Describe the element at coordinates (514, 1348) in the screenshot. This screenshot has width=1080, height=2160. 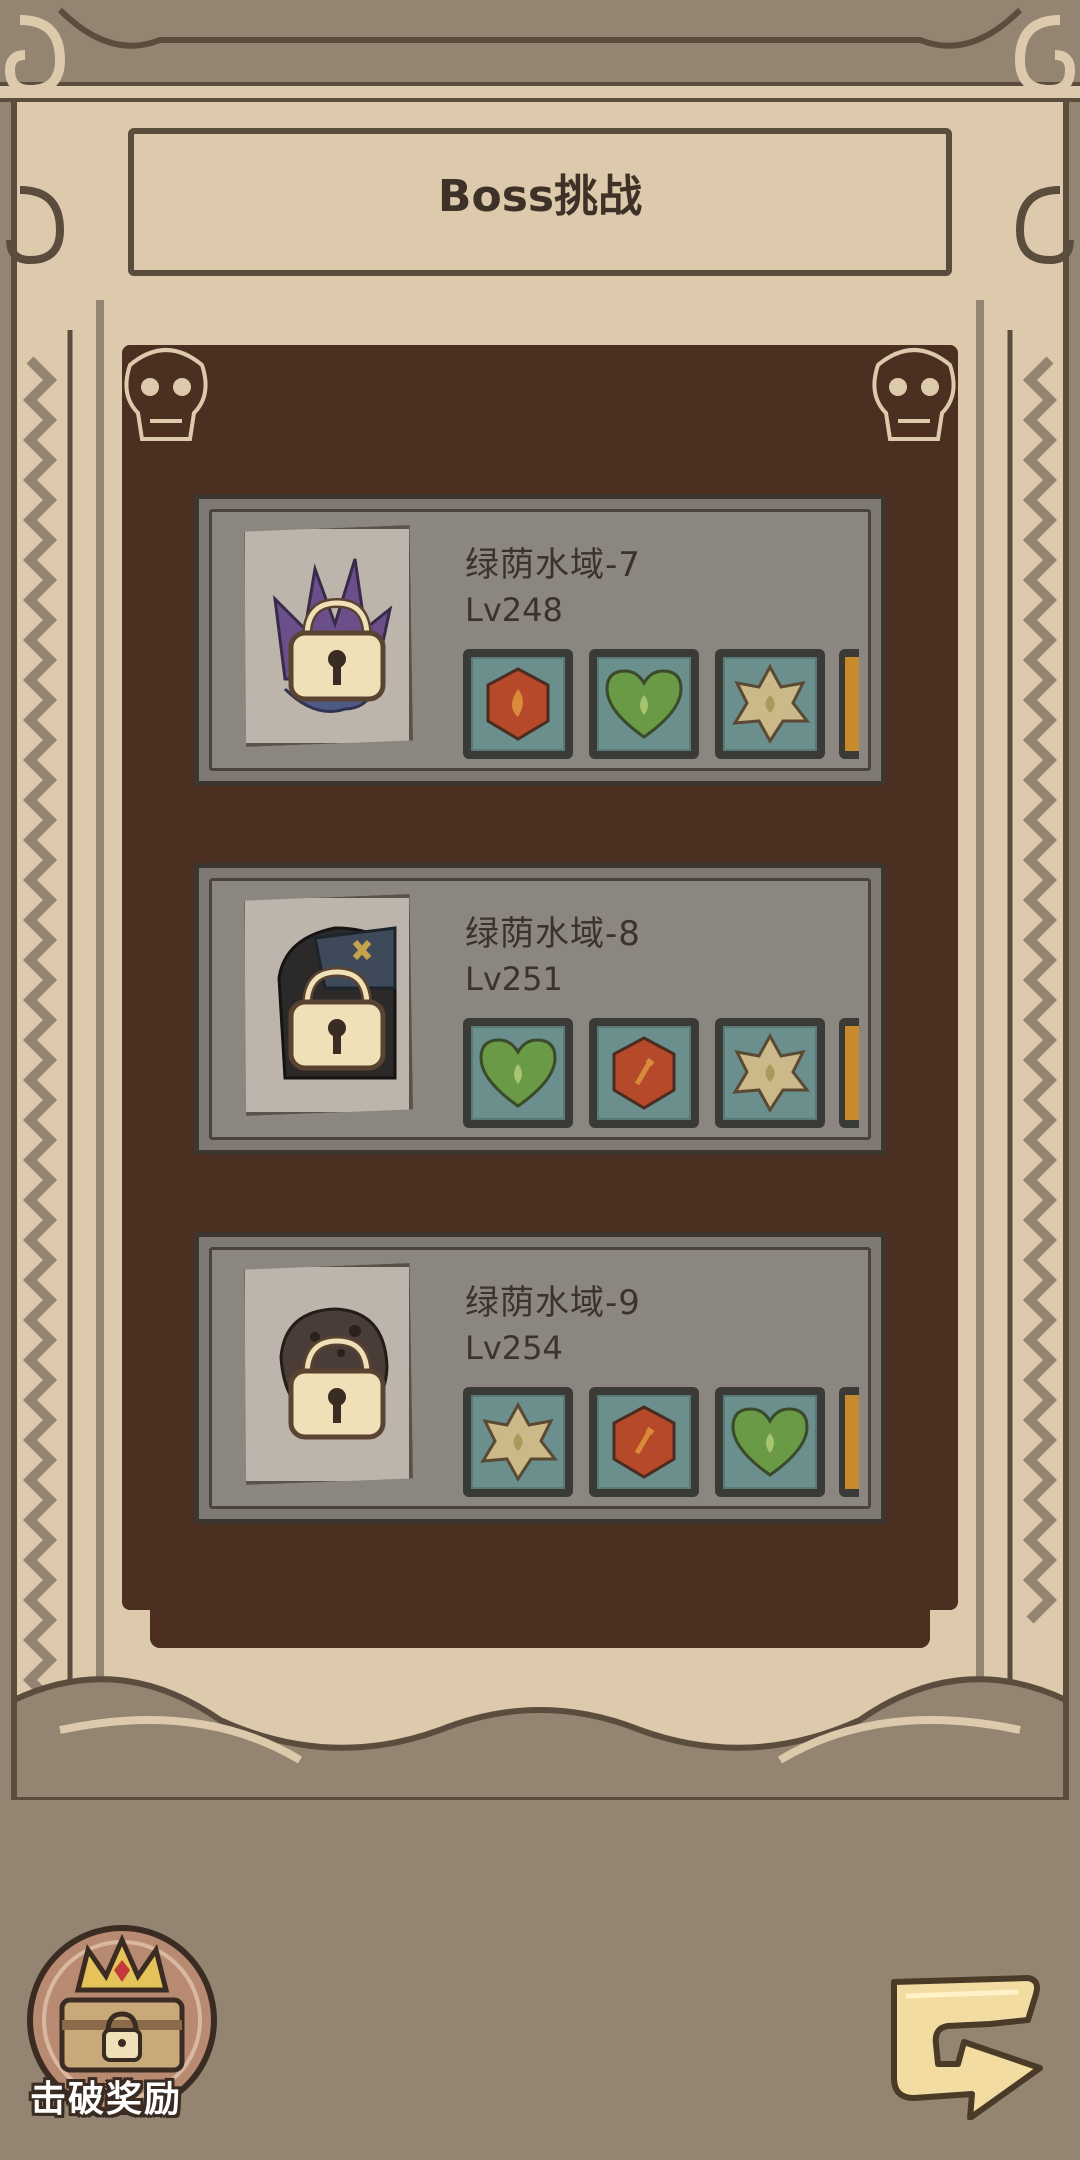
I see `boss-level: Lv254` at that location.